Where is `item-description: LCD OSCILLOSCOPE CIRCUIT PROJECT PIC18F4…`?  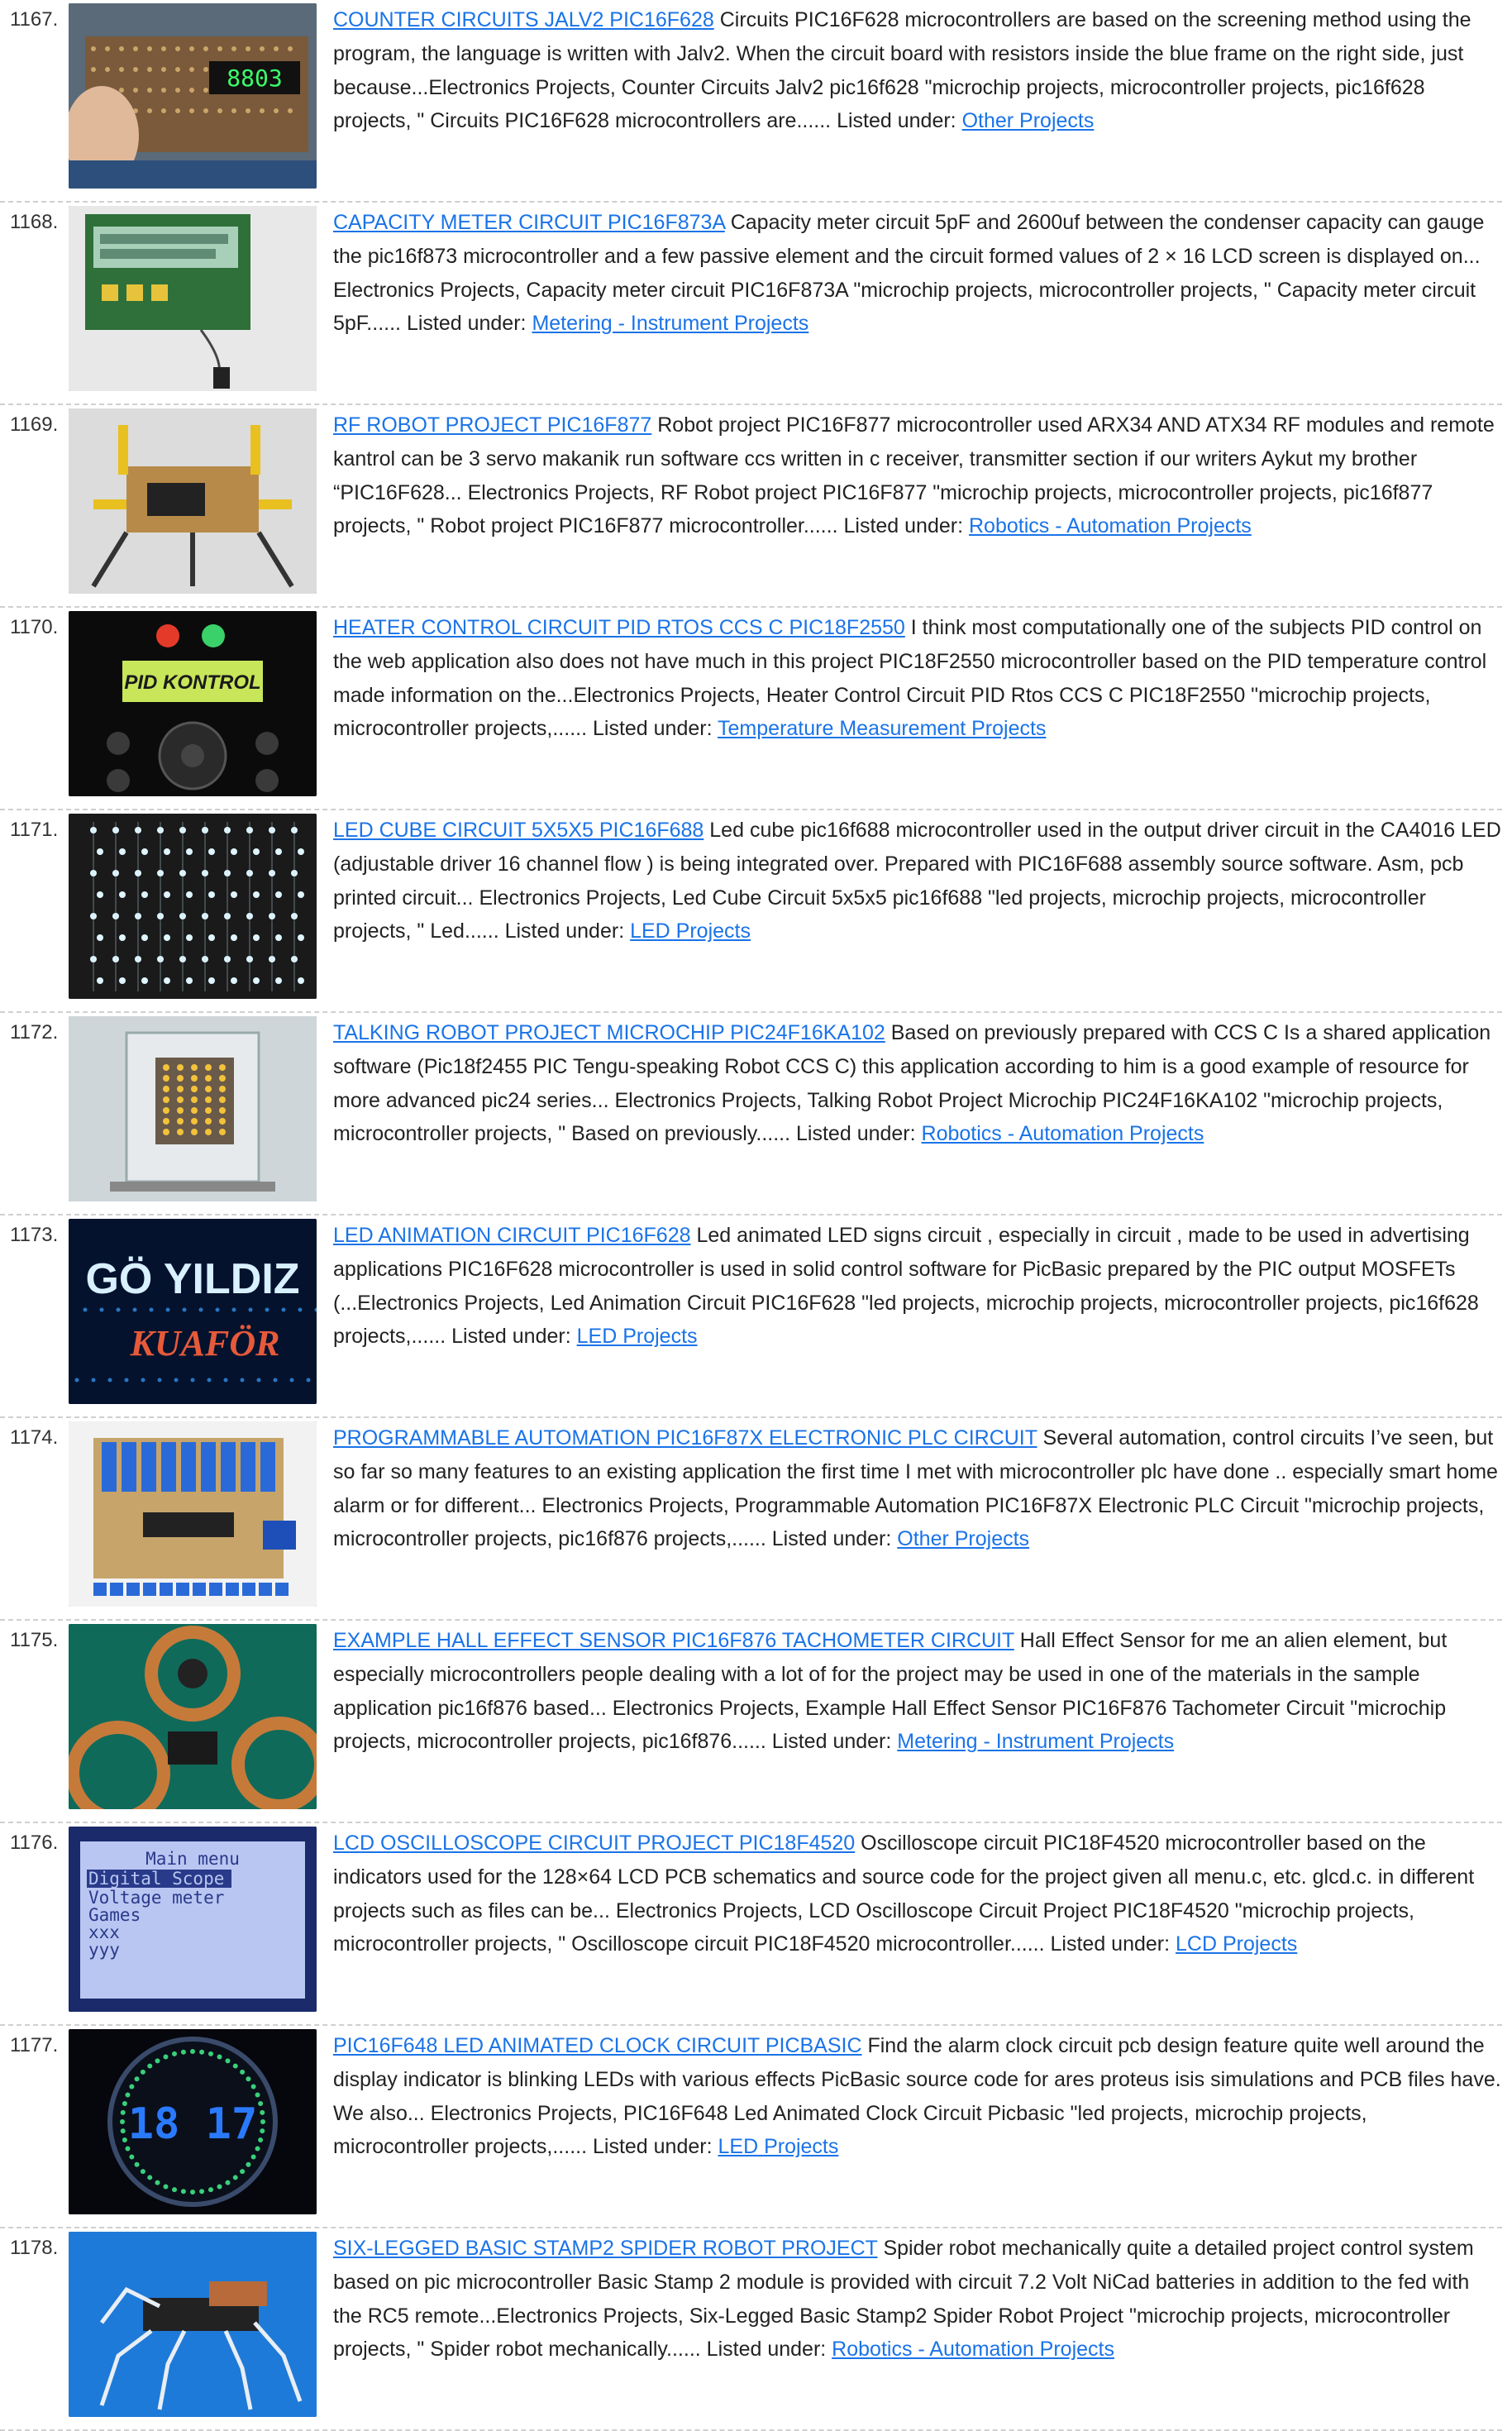 item-description: LCD OSCILLOSCOPE CIRCUIT PROJECT PIC18F4… is located at coordinates (917, 1894).